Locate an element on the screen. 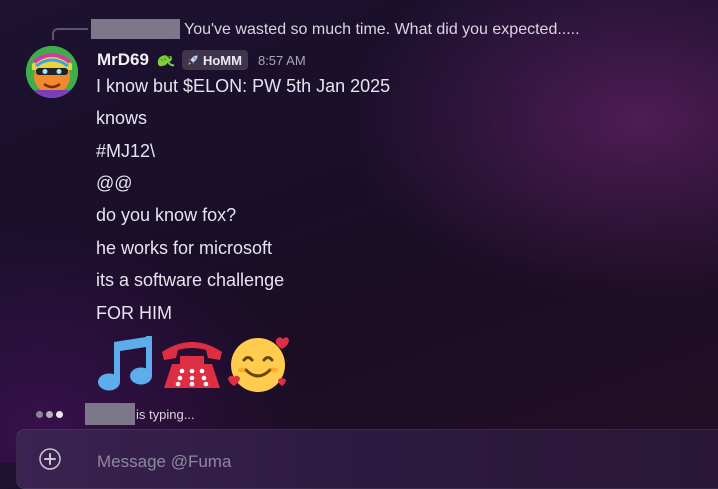 Image resolution: width=718 pixels, height=489 pixels. message-line: I know but $ELON: PW 5th Jan 2025 is located at coordinates (243, 86).